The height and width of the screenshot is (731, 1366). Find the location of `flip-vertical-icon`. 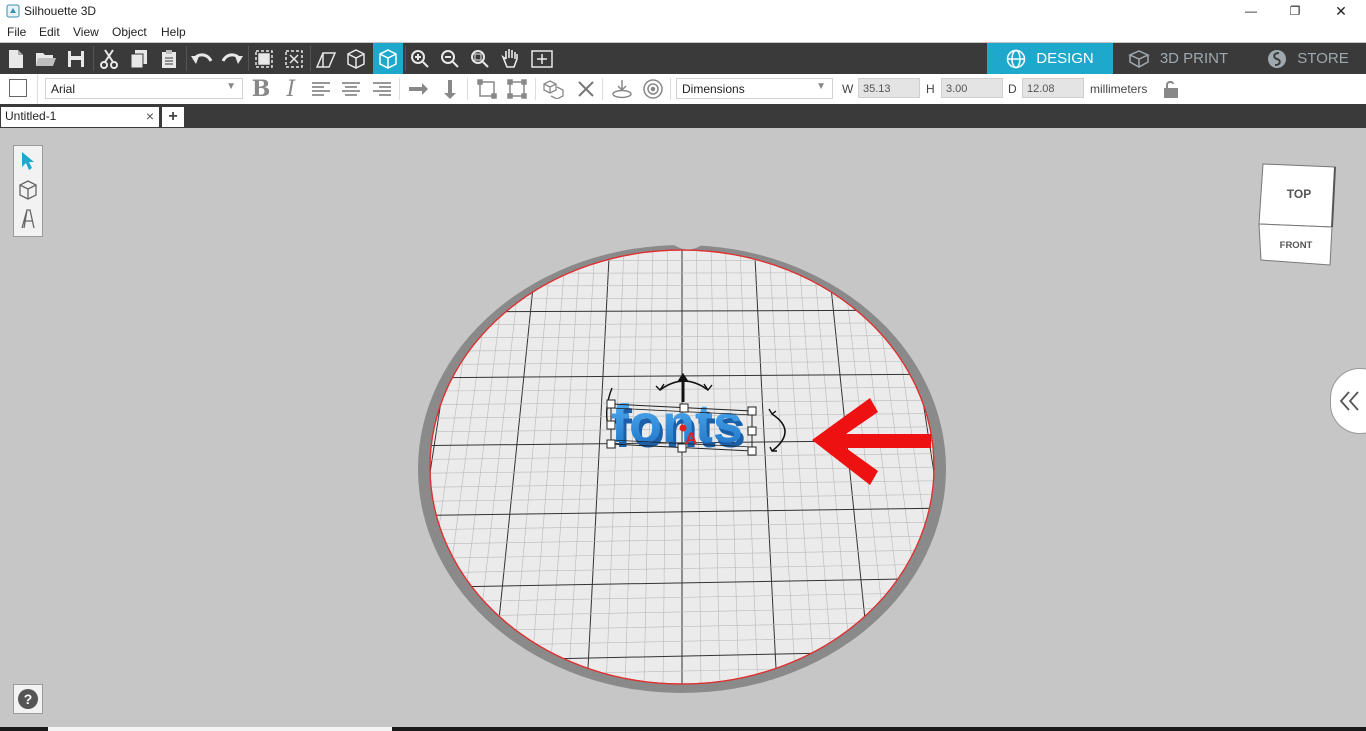

flip-vertical-icon is located at coordinates (450, 89).